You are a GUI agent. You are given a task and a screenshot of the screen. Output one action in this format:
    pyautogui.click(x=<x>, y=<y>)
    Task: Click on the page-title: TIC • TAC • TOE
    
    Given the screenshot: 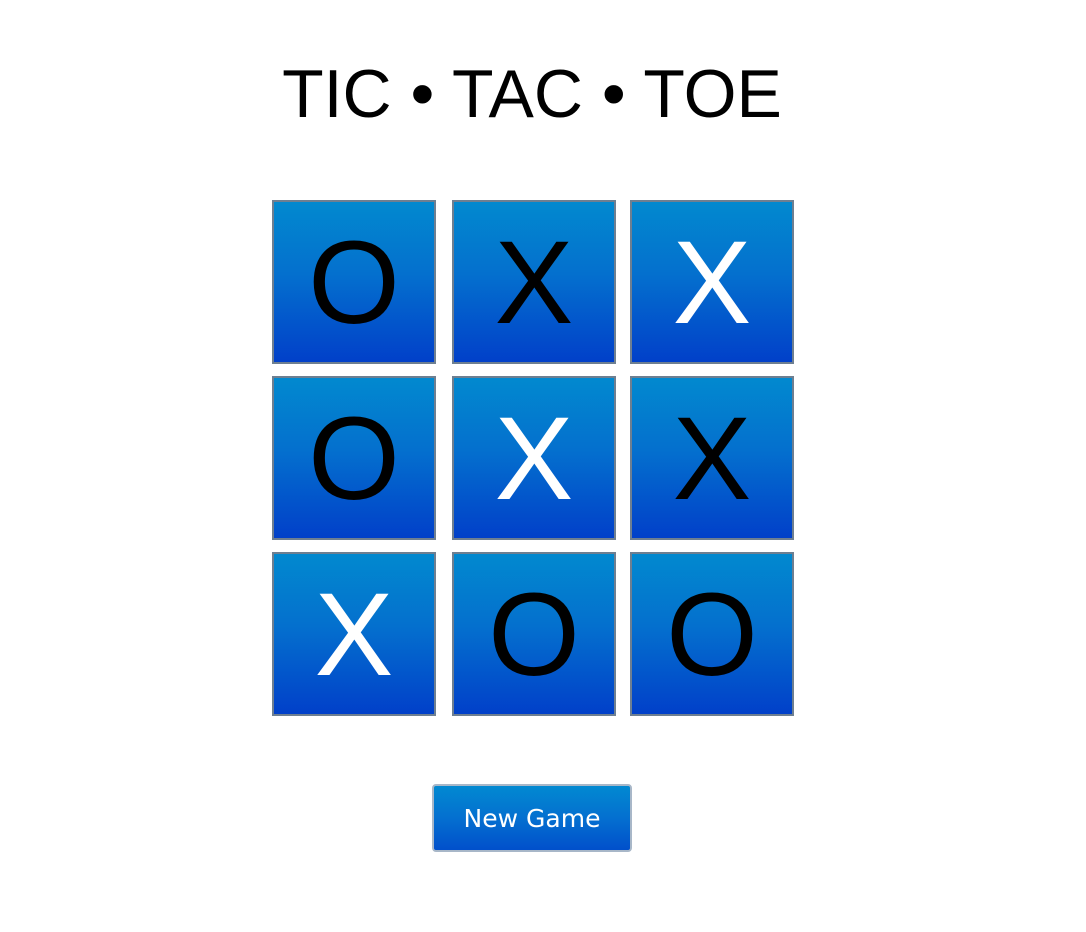 What is the action you would take?
    pyautogui.click(x=532, y=94)
    